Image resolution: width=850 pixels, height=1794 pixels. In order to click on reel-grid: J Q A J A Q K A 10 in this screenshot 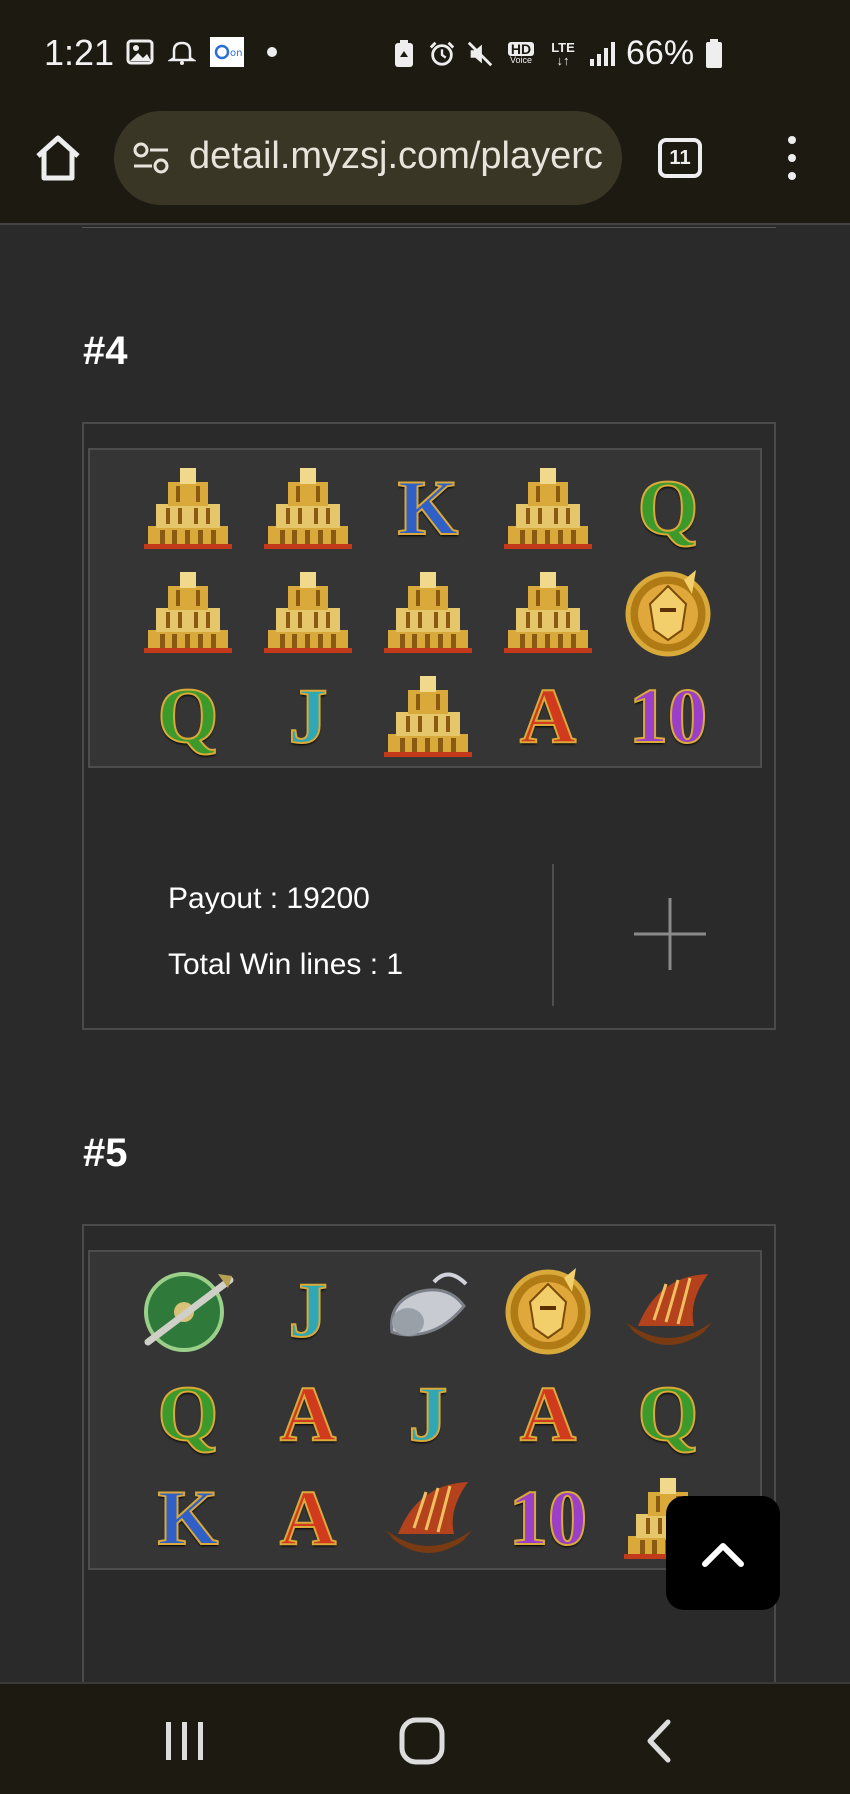, I will do `click(425, 1410)`.